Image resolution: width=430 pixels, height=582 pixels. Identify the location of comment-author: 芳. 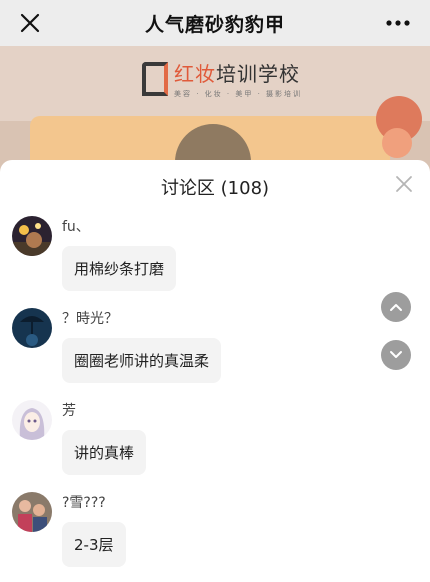
(69, 411).